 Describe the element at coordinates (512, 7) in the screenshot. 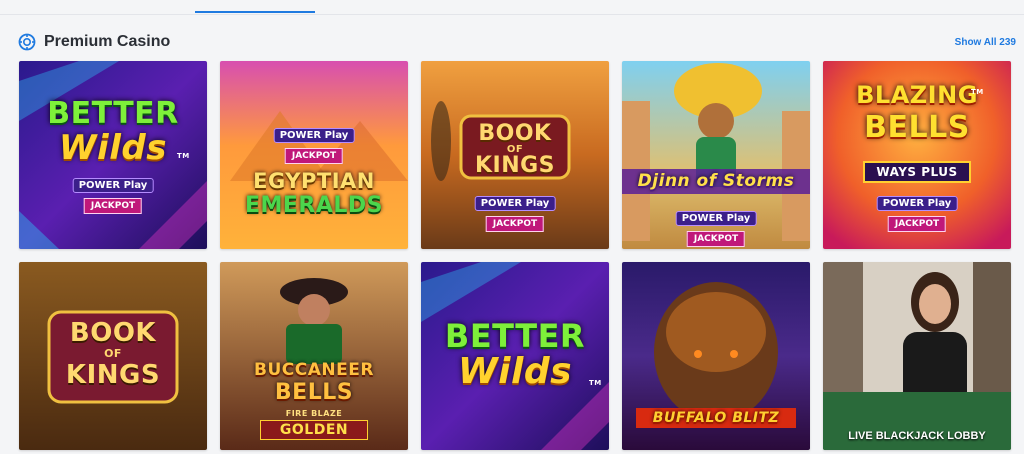

I see `top-navigation-bar` at that location.